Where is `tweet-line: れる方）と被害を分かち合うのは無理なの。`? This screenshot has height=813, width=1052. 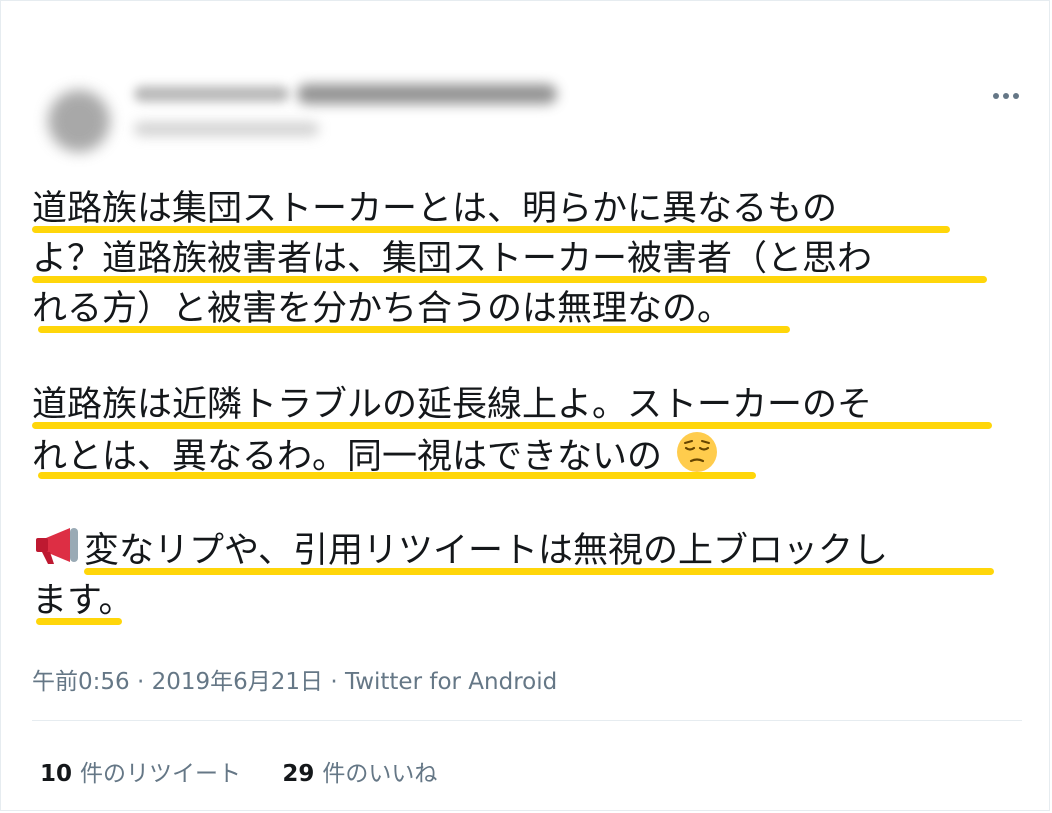
tweet-line: れる方）と被害を分かち合うのは無理なの。 is located at coordinates (527, 309).